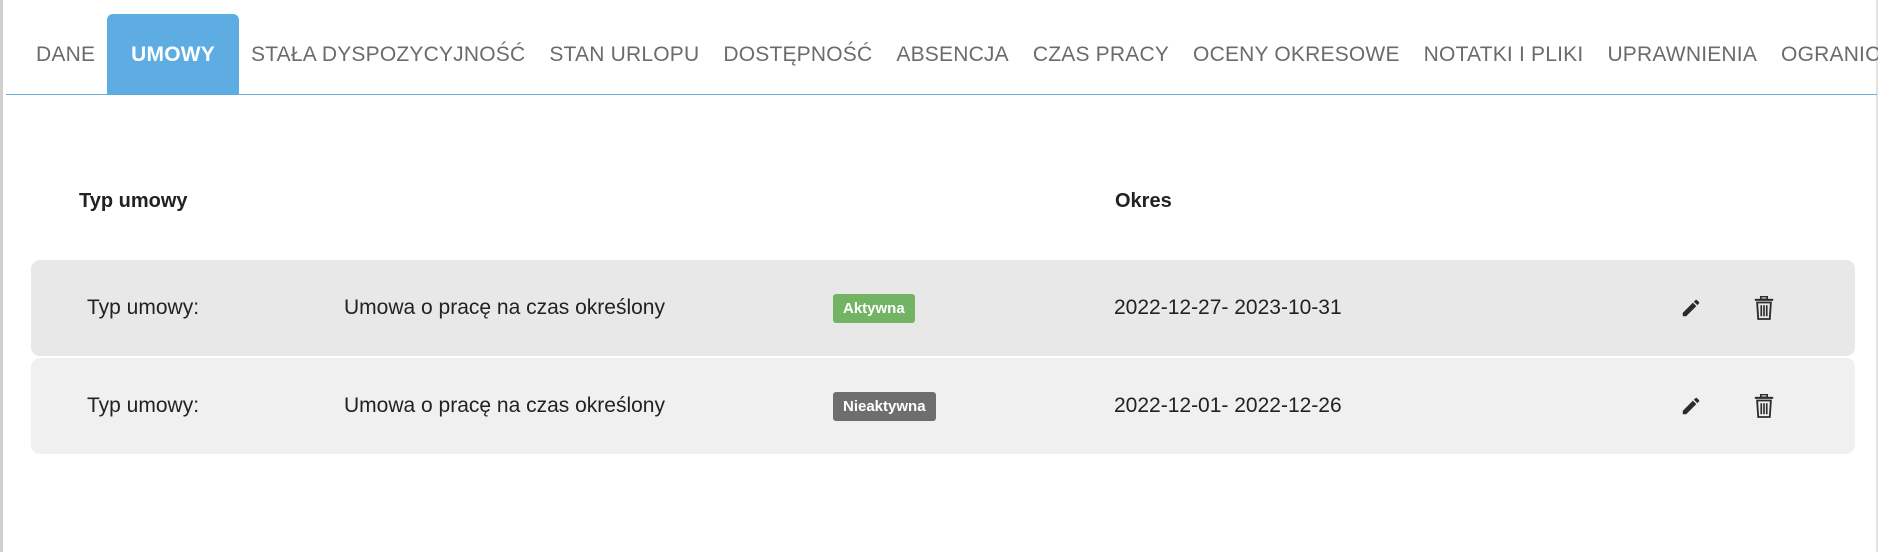 This screenshot has height=552, width=1878. Describe the element at coordinates (1101, 54) in the screenshot. I see `tab-czas-pracy: CZAS PRACY` at that location.